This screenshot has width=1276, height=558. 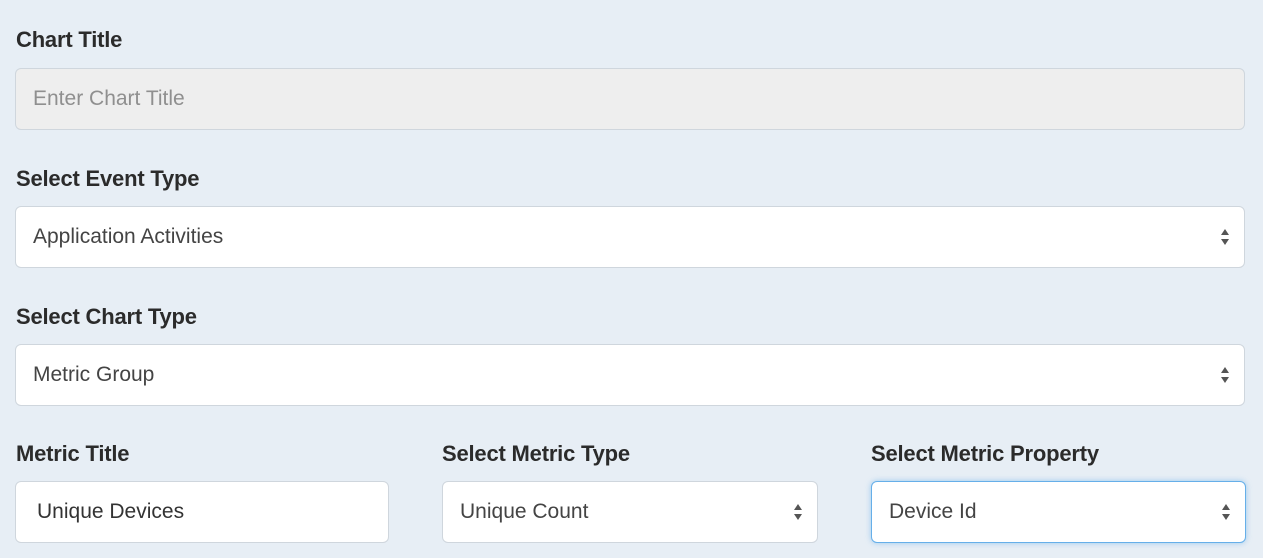 What do you see at coordinates (73, 453) in the screenshot?
I see `metric-title-label: Metric Title` at bounding box center [73, 453].